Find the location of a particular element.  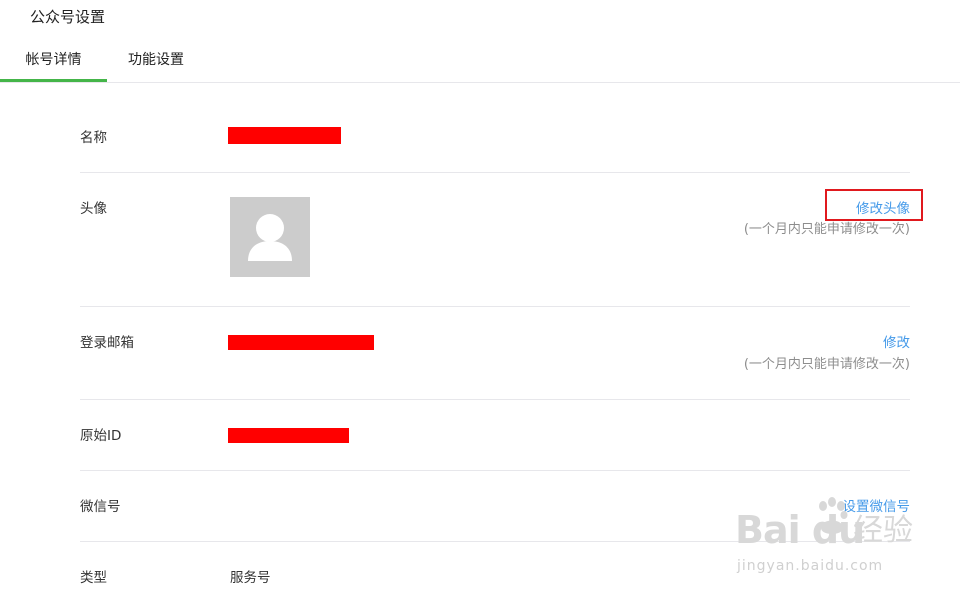

avatar is located at coordinates (270, 237).